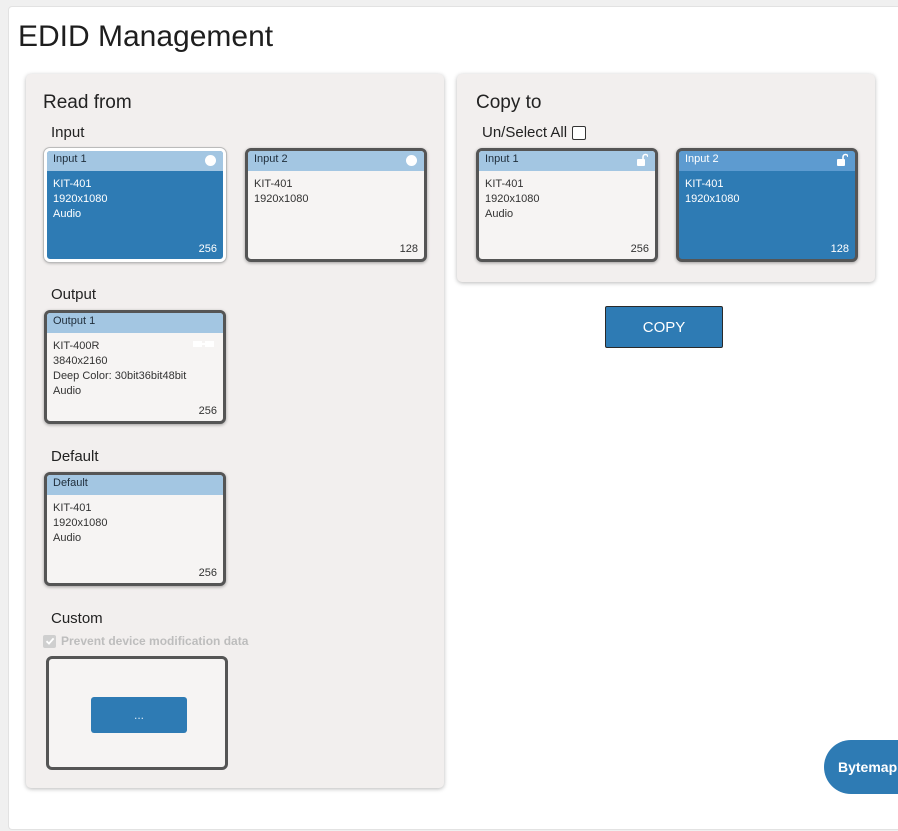 The image size is (898, 831). I want to click on read-input-2-card: Input 2 KIT-401 1920x1080 128, so click(336, 205).